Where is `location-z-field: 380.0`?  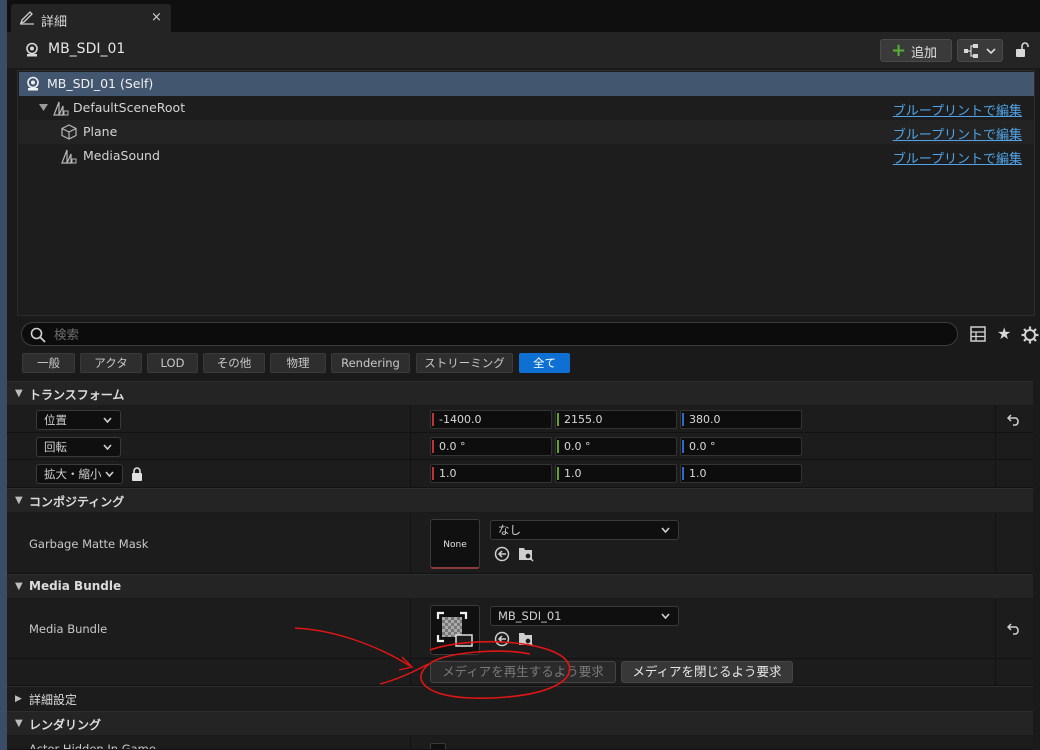
location-z-field: 380.0 is located at coordinates (741, 419).